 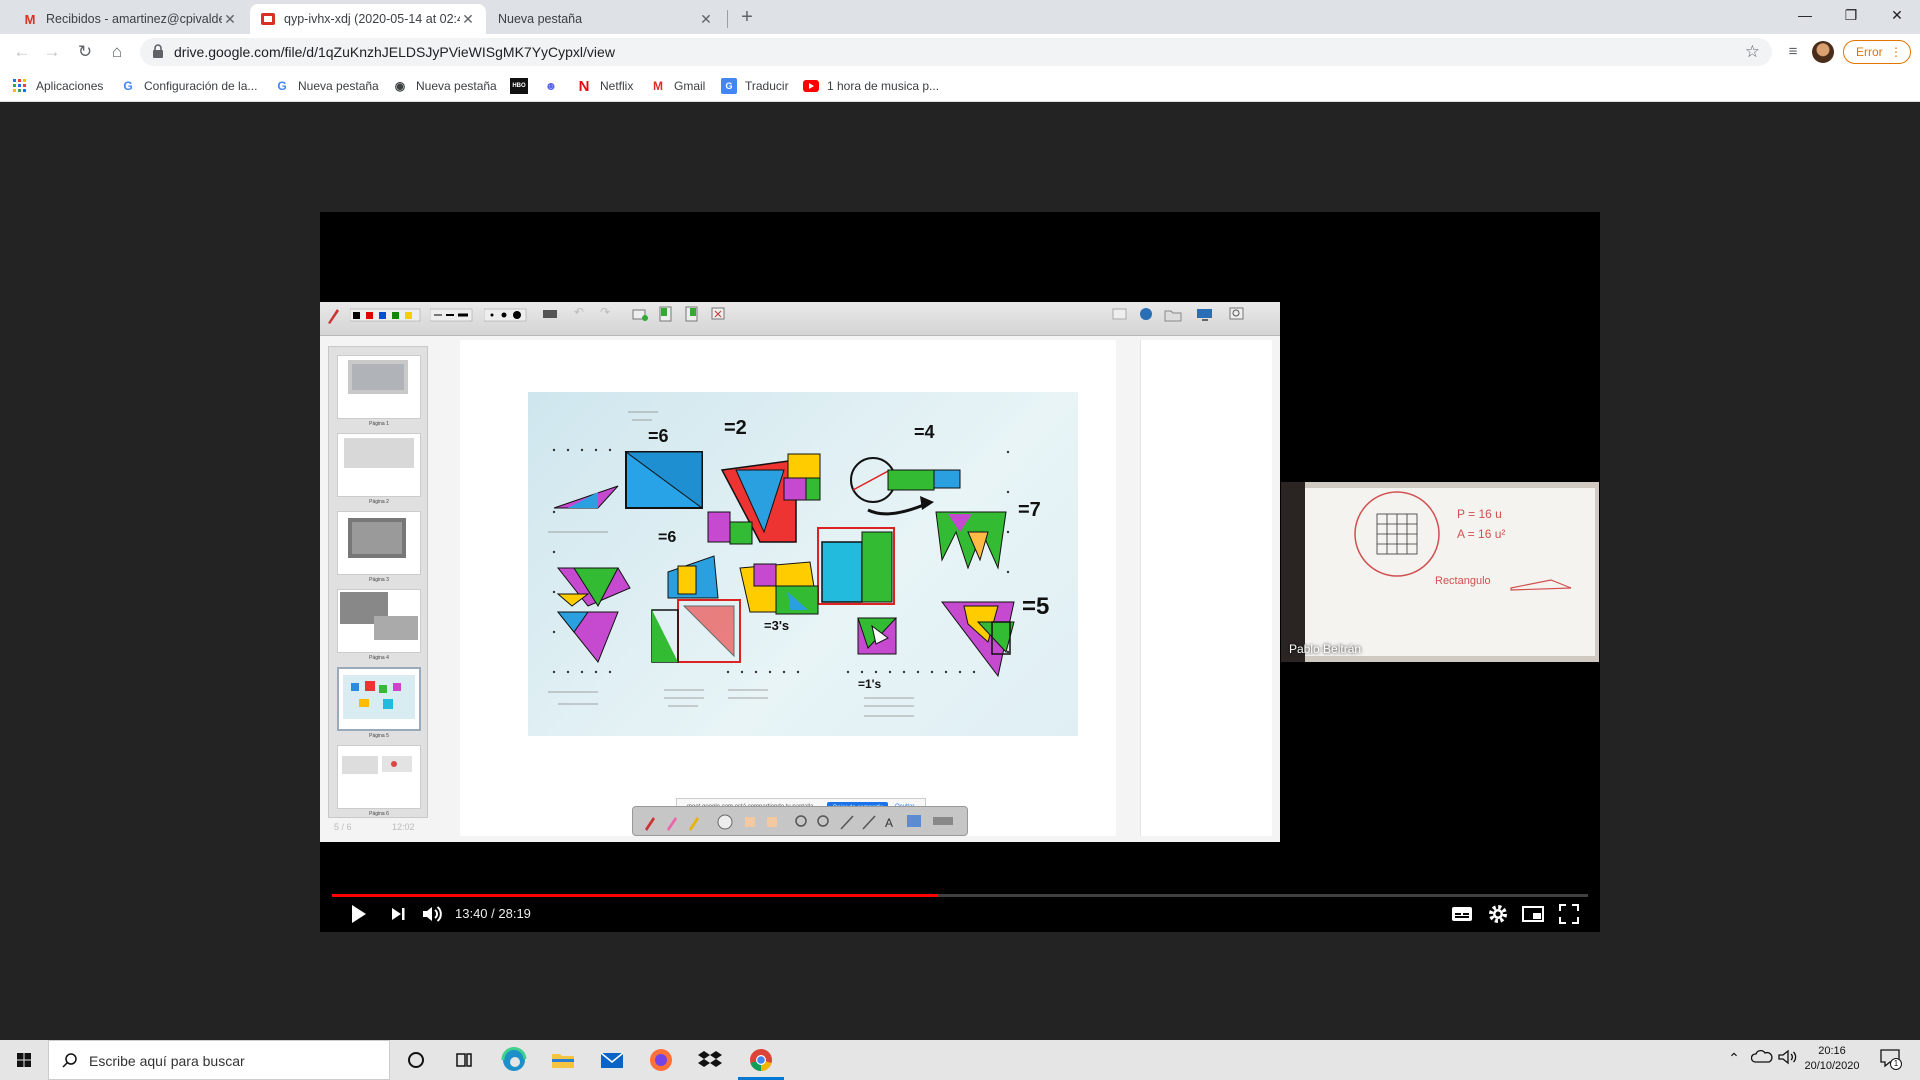 I want to click on task-view-icon, so click(x=464, y=1060).